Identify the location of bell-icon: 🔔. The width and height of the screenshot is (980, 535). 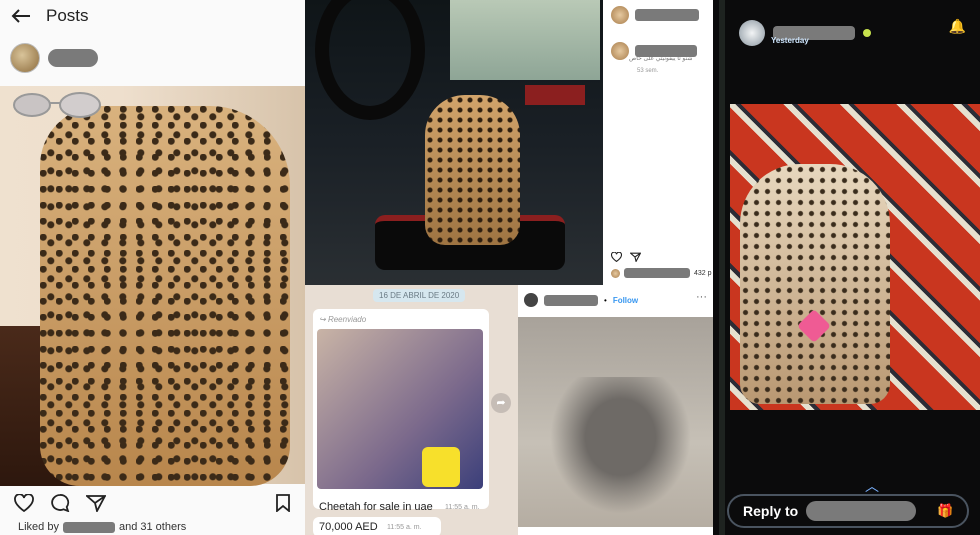
(957, 26).